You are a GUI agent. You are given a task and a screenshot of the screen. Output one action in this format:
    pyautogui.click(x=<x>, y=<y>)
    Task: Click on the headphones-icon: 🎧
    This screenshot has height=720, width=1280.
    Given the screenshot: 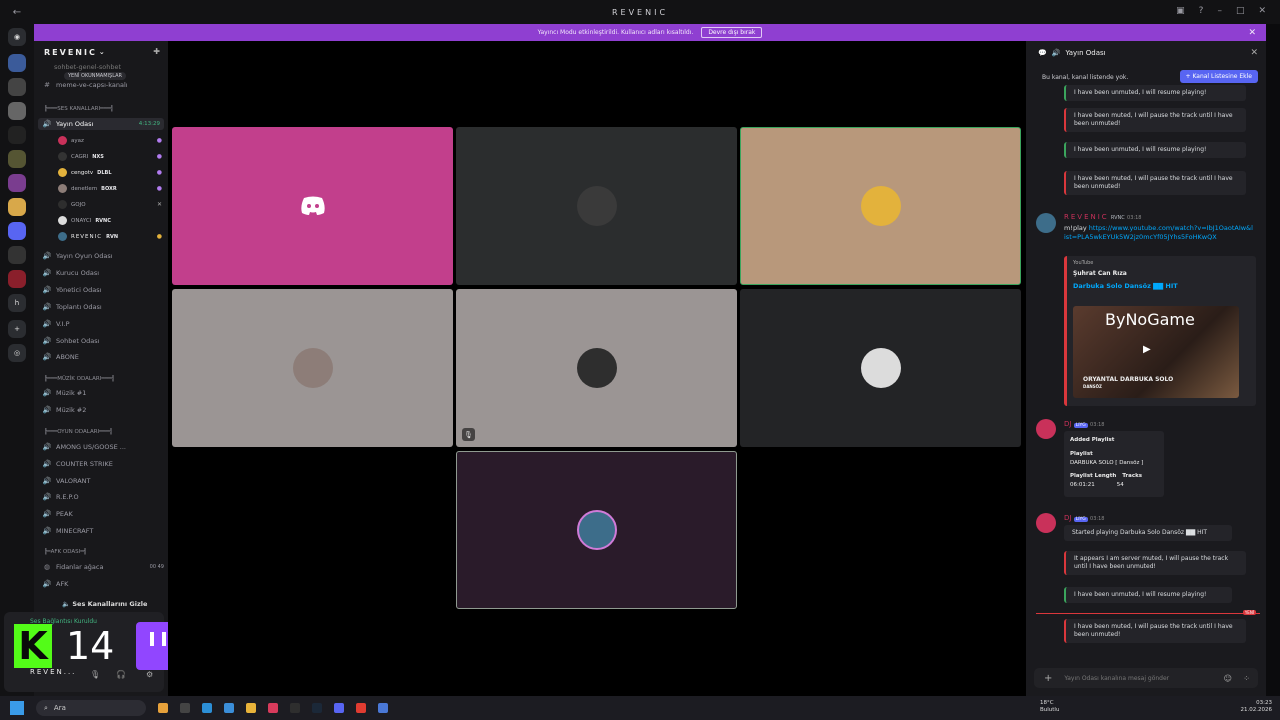 What is the action you would take?
    pyautogui.click(x=121, y=674)
    